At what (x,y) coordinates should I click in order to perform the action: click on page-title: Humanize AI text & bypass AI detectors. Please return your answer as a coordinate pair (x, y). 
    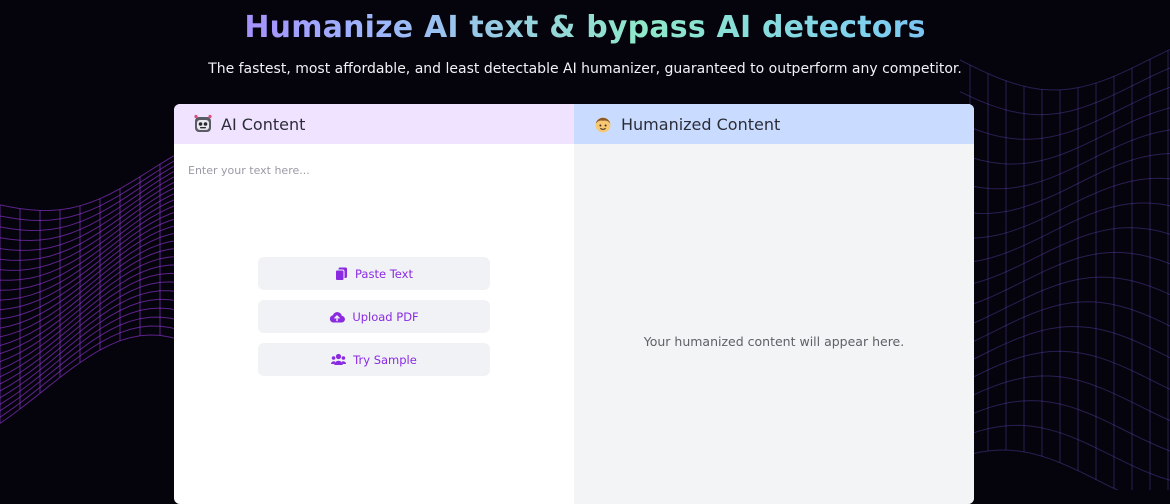
    Looking at the image, I should click on (585, 27).